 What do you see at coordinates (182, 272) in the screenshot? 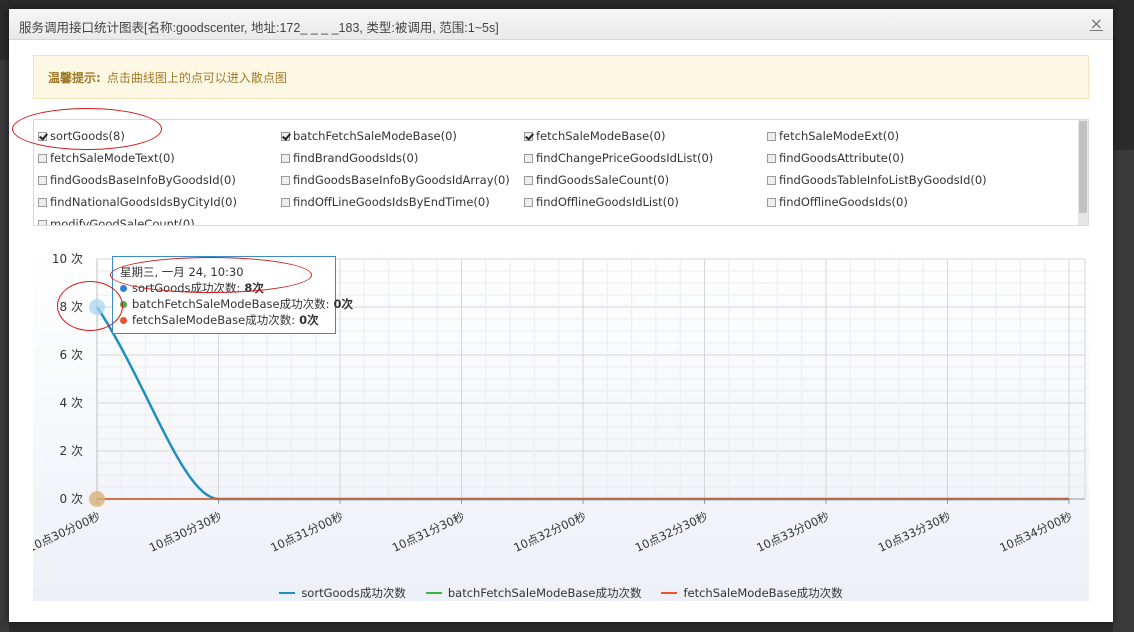
I see `tooltip-header: 星期三, 一月 24, 10:30` at bounding box center [182, 272].